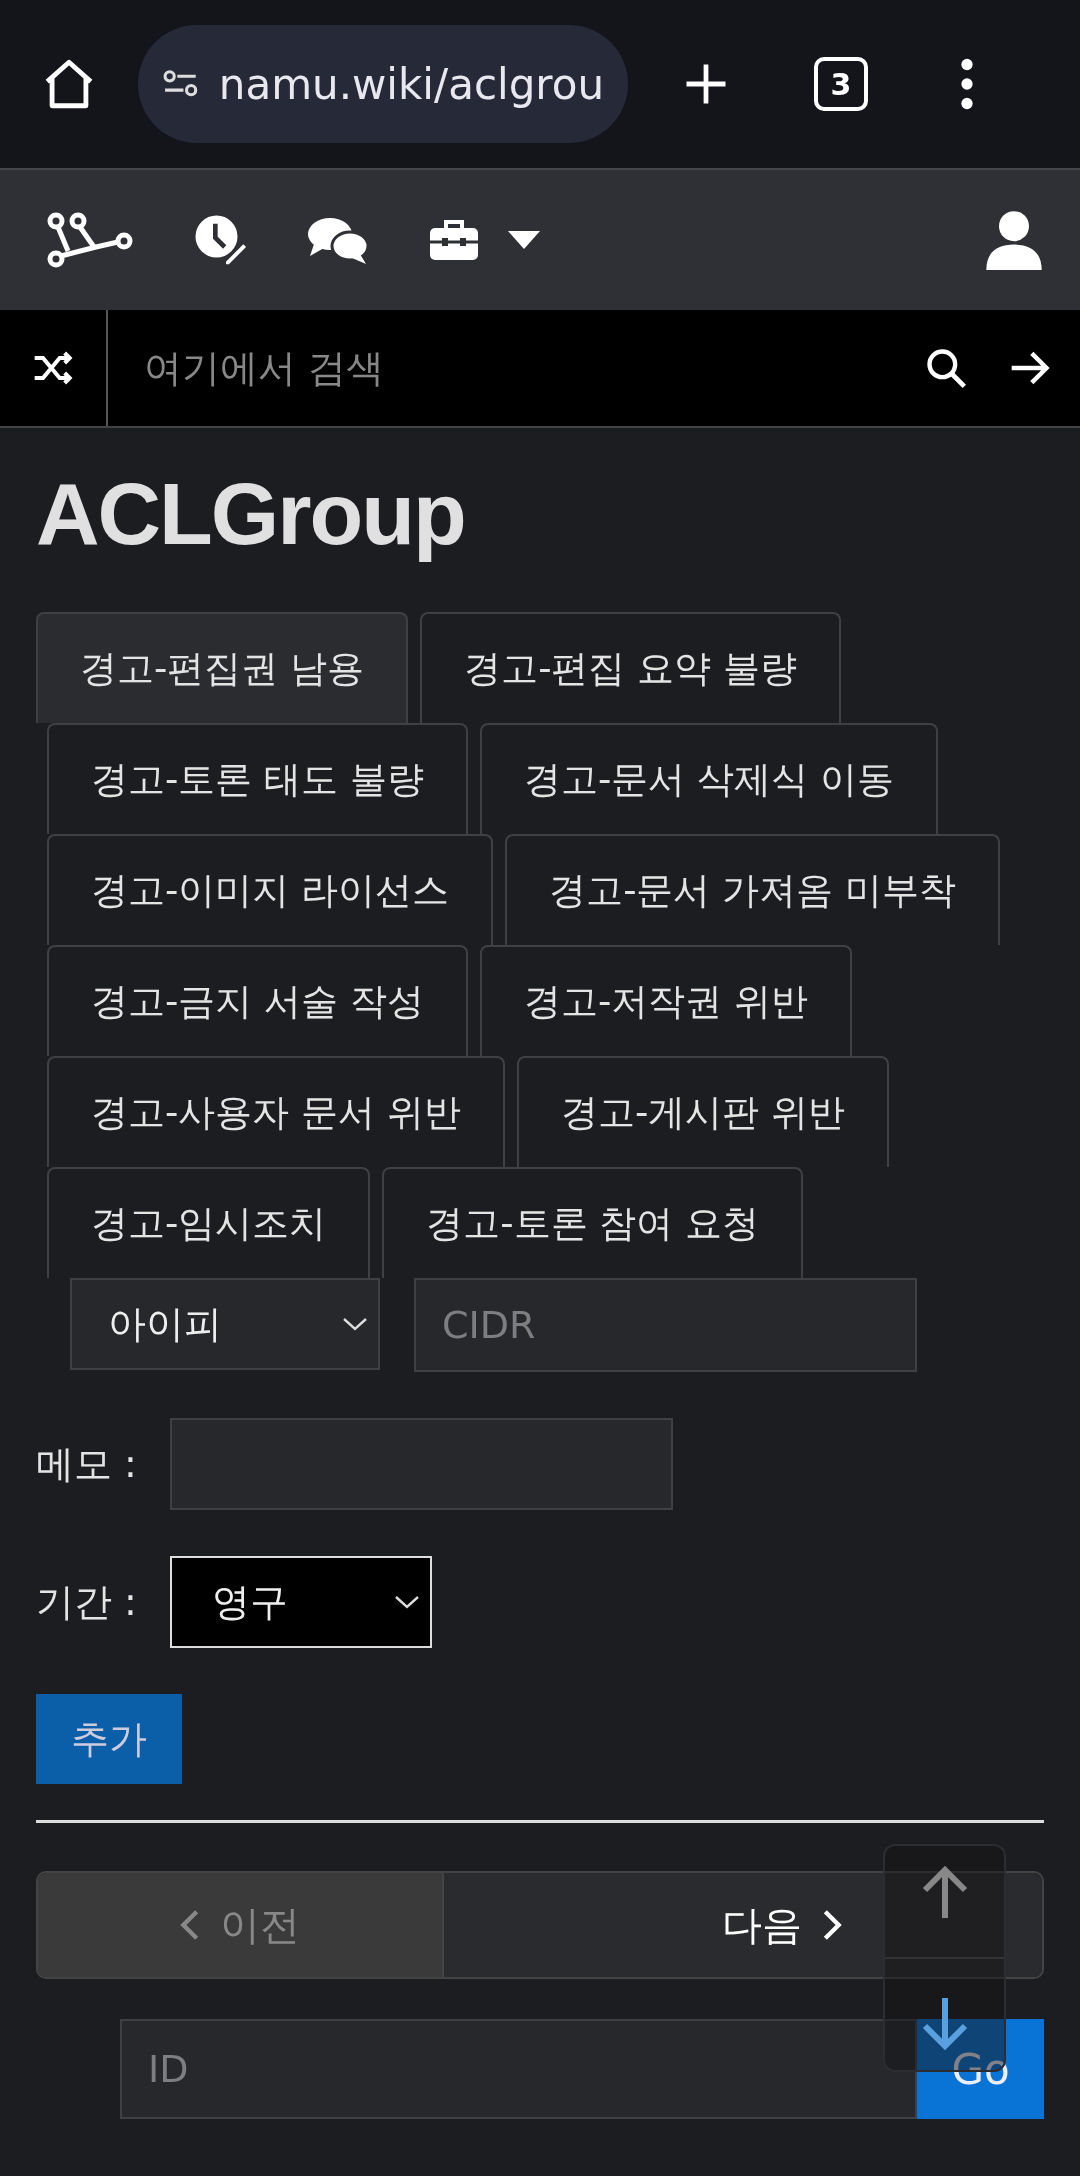  What do you see at coordinates (593, 1223) in the screenshot?
I see `tab: 경고-토론 참여 요청` at bounding box center [593, 1223].